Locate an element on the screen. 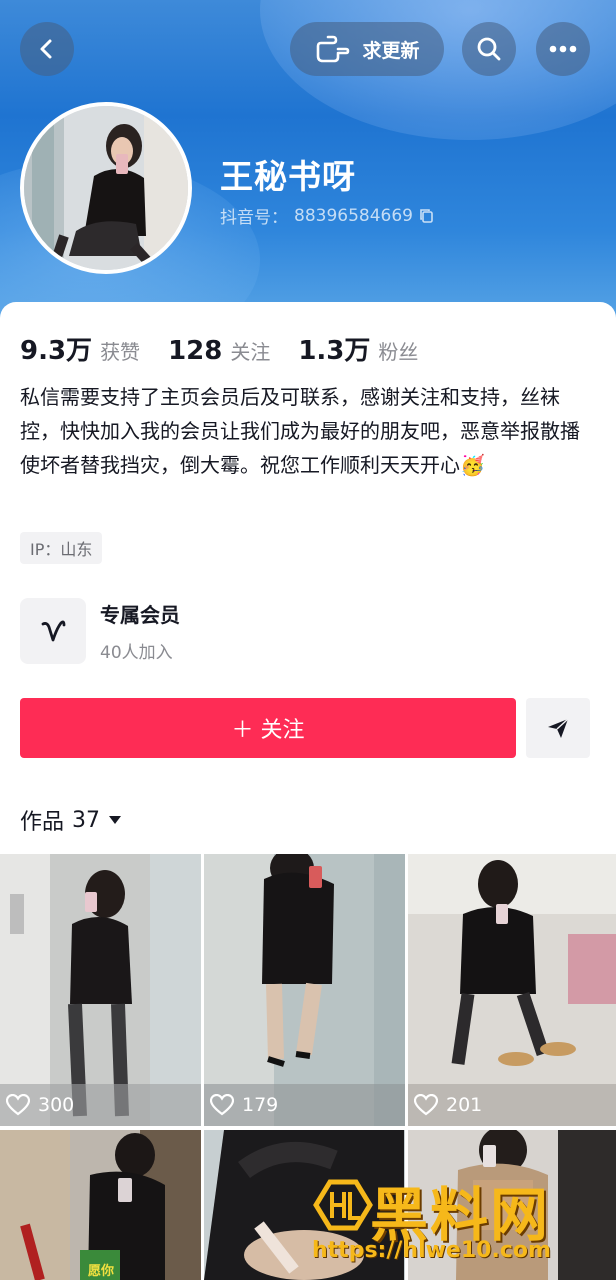 This screenshot has width=616, height=1280. share-button is located at coordinates (558, 728).